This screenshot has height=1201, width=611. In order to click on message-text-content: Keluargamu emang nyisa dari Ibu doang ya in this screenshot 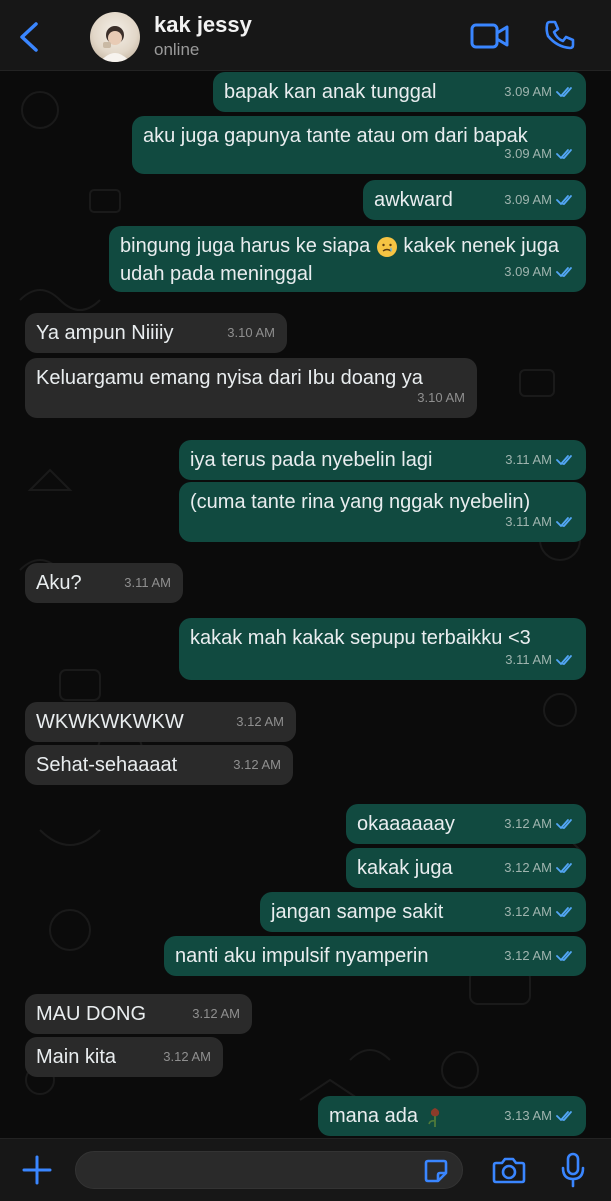, I will do `click(229, 378)`.